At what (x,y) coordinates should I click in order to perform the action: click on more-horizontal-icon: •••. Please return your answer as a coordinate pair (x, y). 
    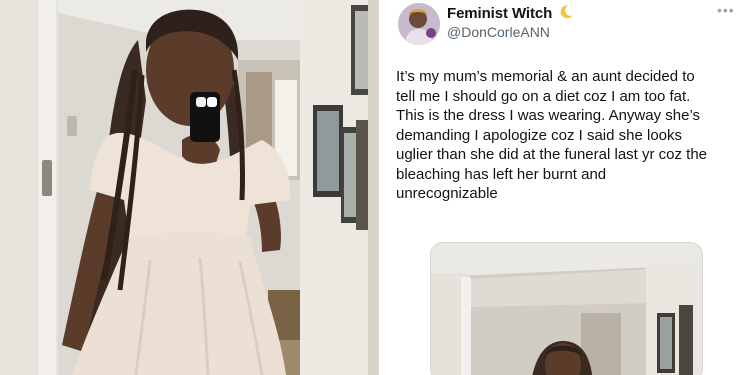
    Looking at the image, I should click on (726, 10).